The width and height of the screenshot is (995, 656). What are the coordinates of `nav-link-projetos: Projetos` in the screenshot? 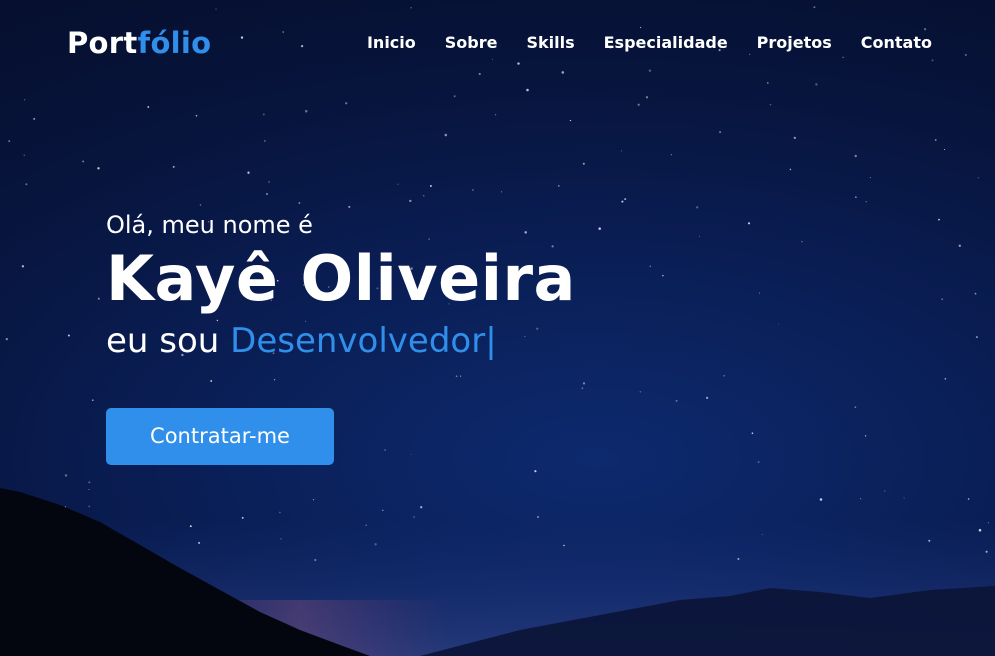 It's located at (794, 43).